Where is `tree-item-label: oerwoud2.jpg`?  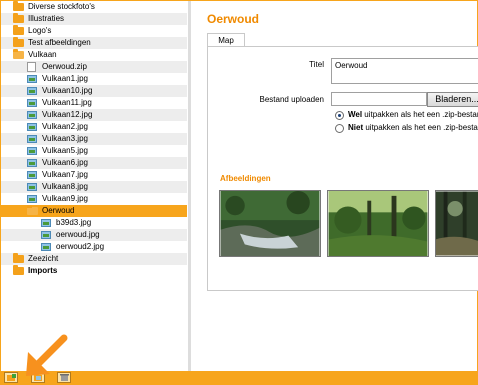
tree-item-label: oerwoud2.jpg is located at coordinates (80, 246).